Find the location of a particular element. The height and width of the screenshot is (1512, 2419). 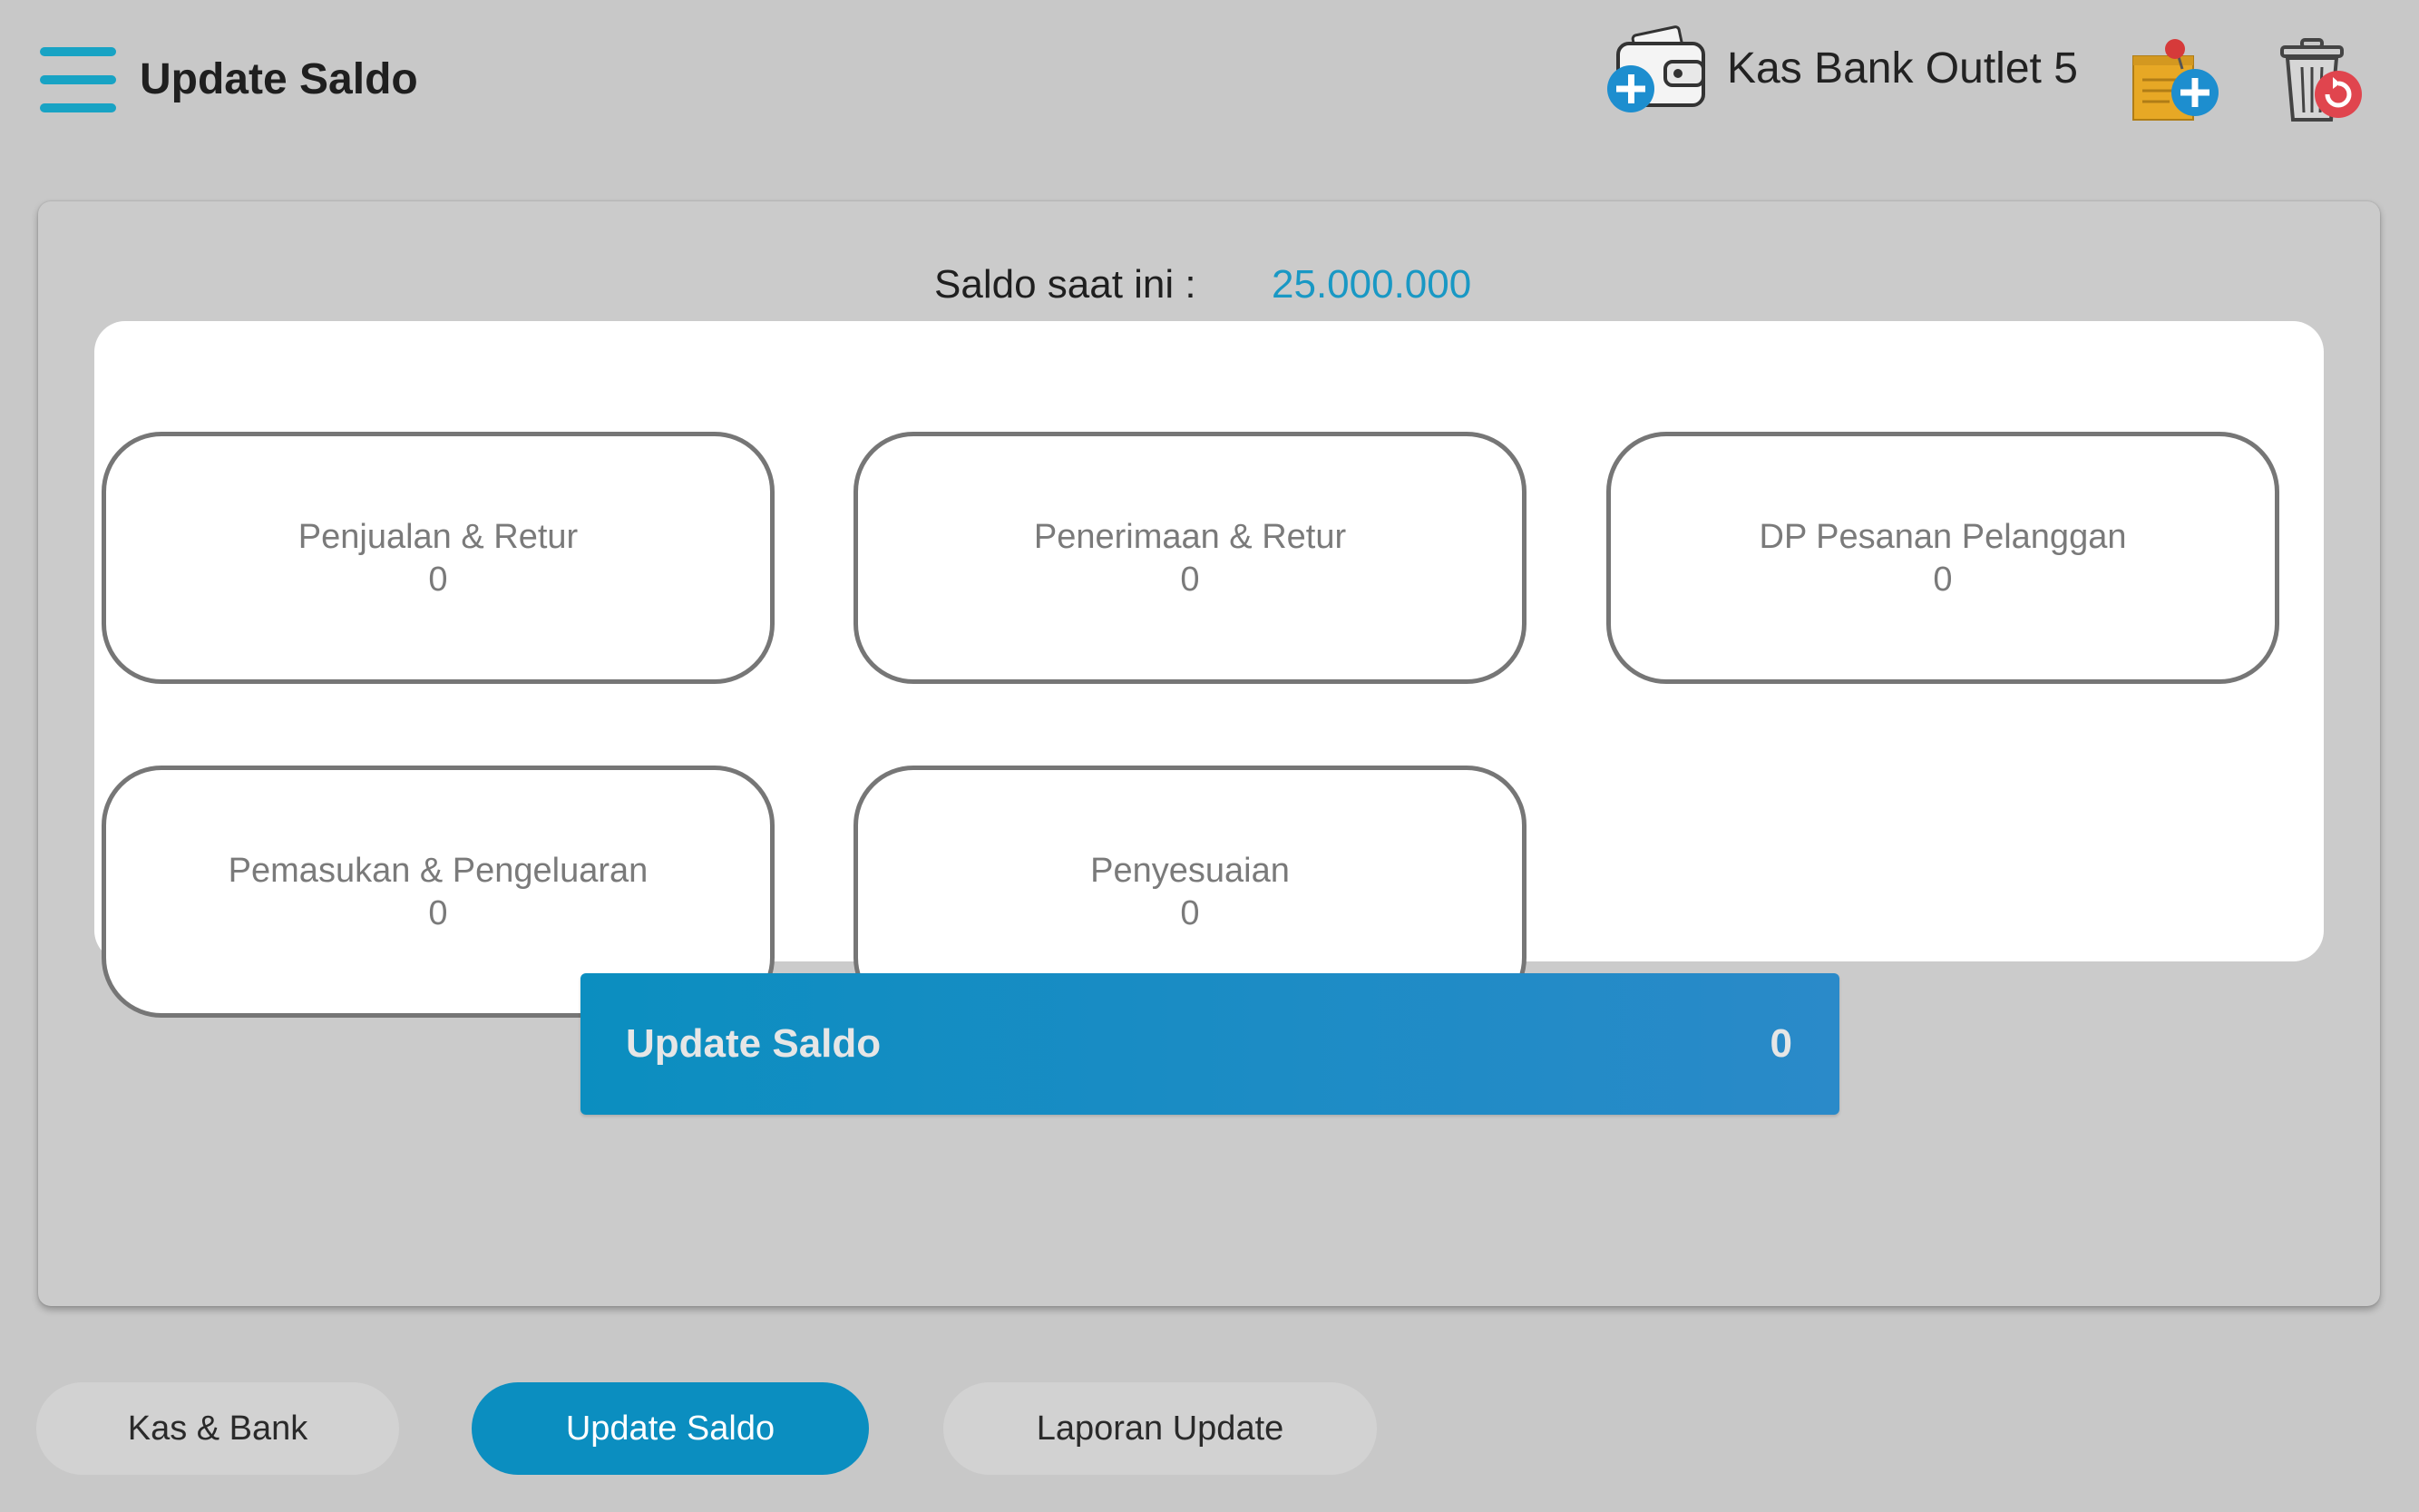

update-saldo-button: Update Saldo 0 is located at coordinates (1209, 1044).